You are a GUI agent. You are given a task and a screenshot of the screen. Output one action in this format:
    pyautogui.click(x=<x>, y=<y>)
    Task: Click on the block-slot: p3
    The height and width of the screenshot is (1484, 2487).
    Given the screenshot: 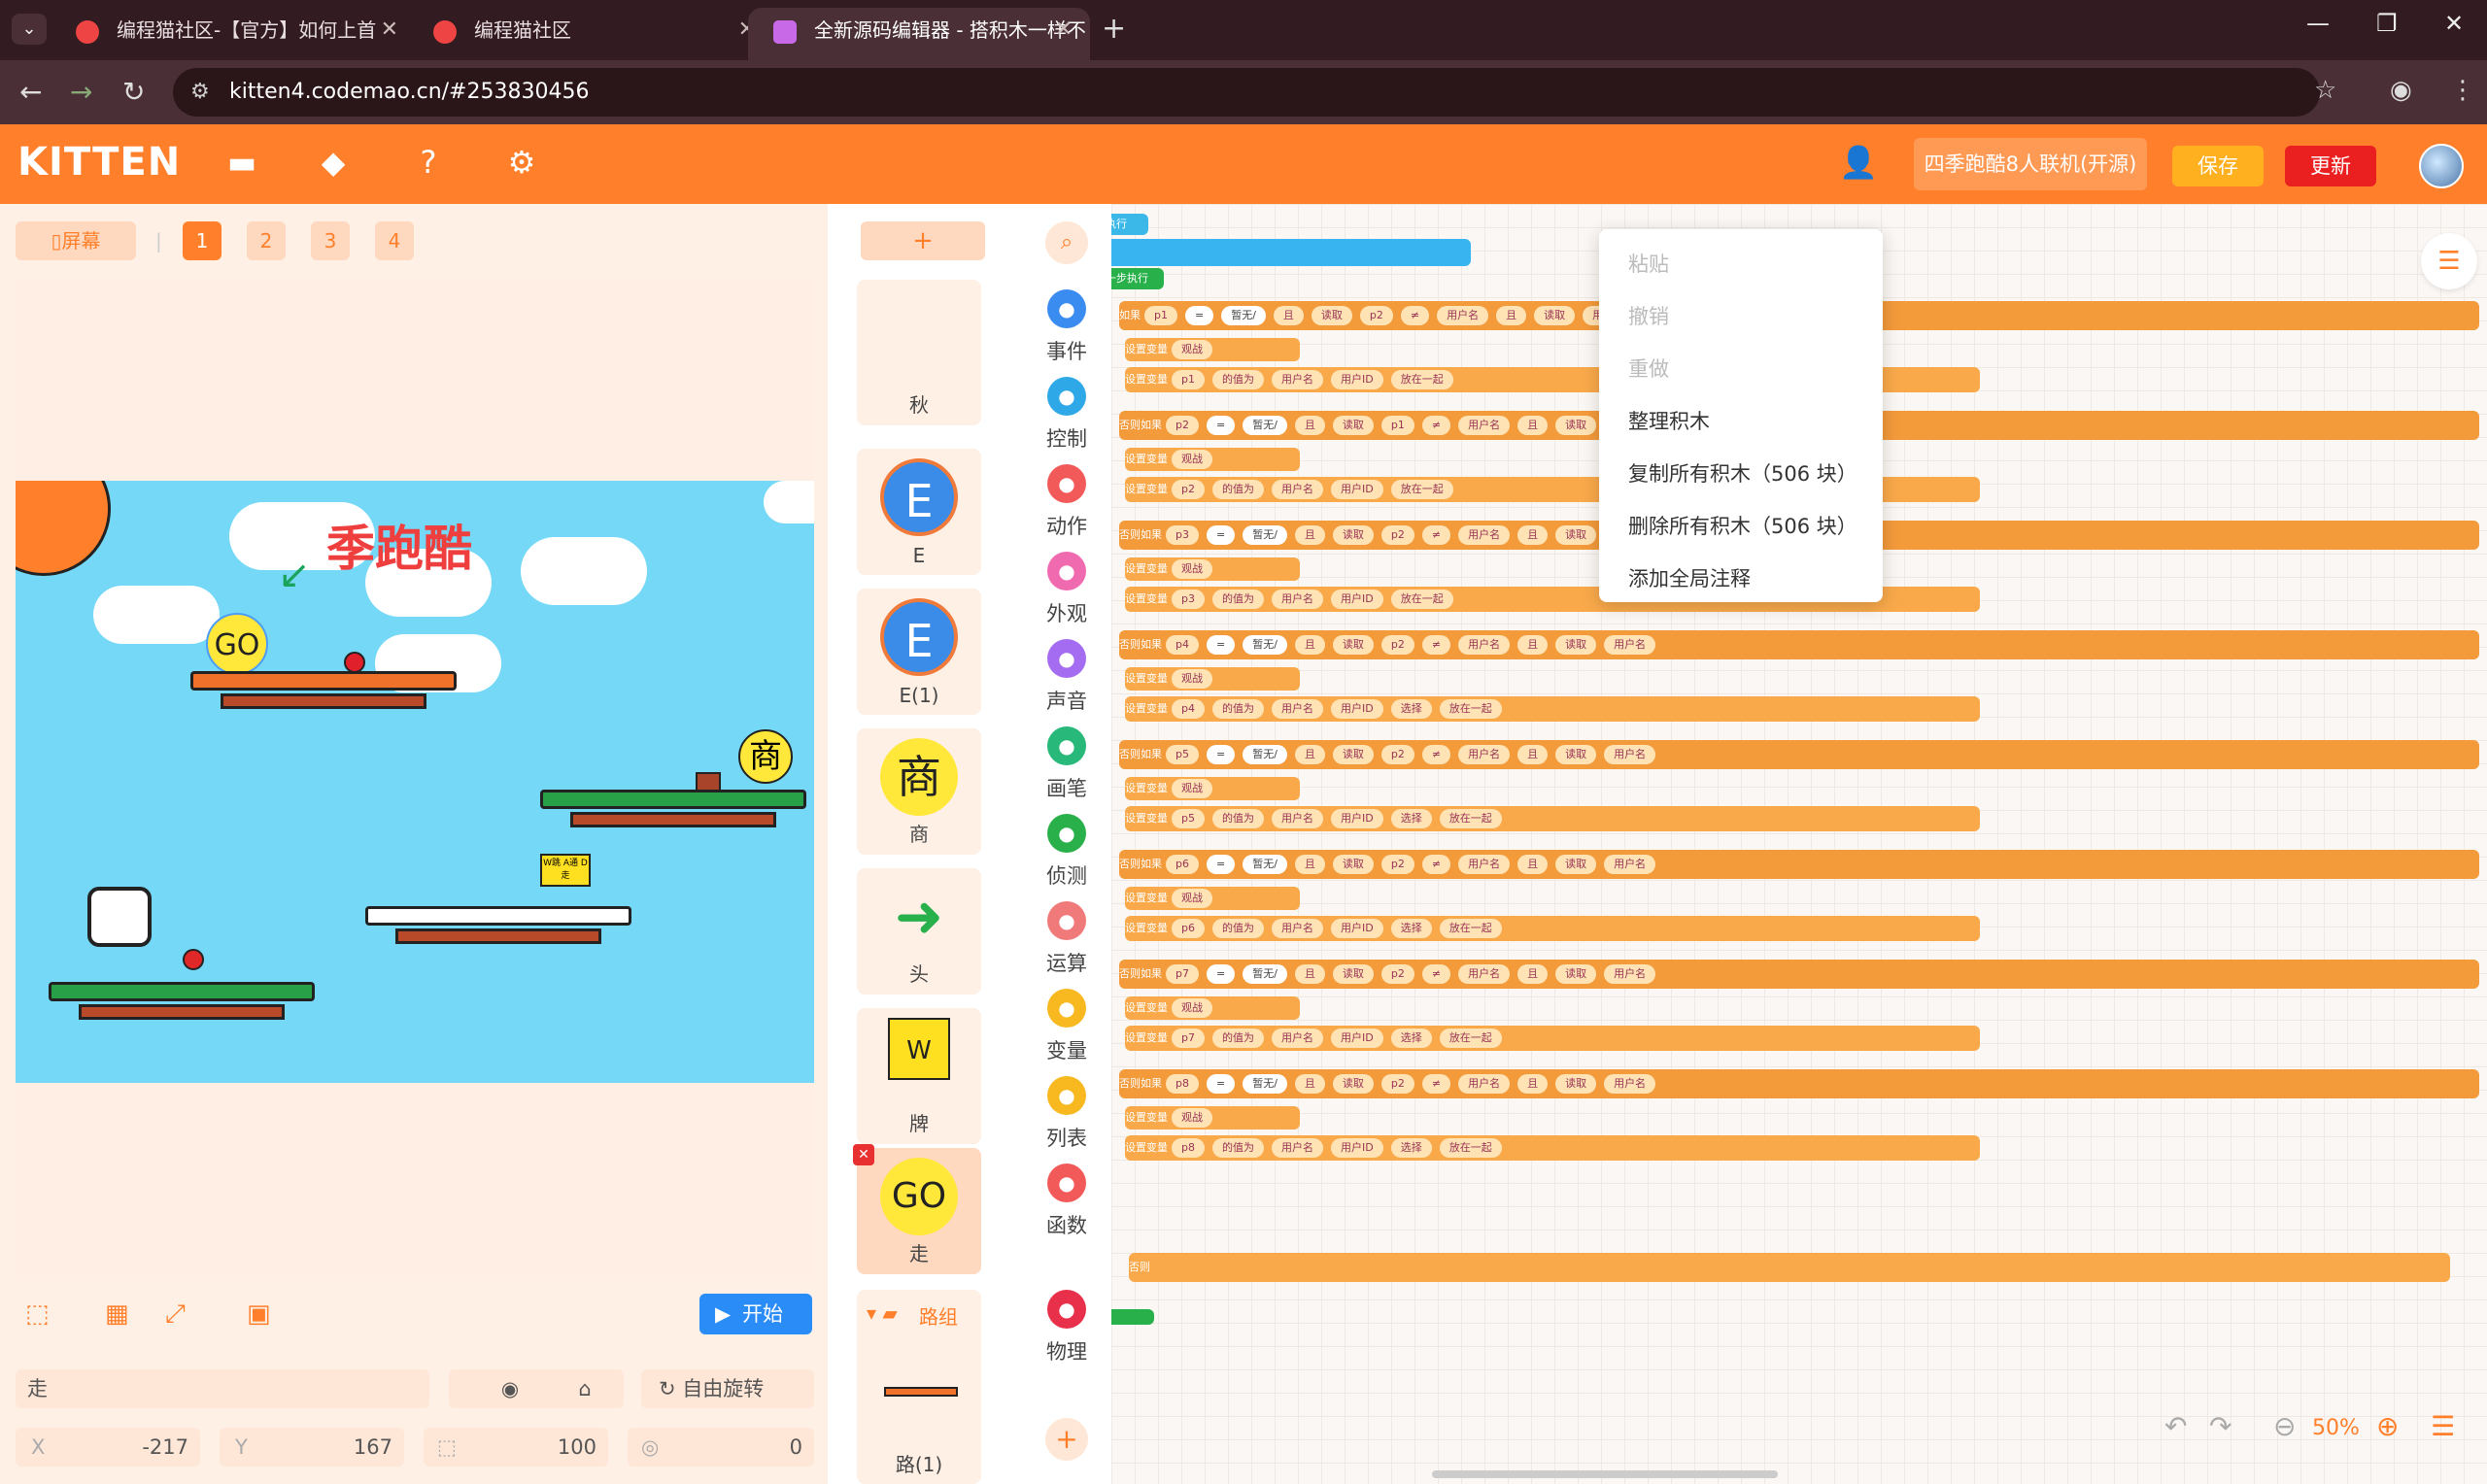 What is the action you would take?
    pyautogui.click(x=1182, y=535)
    